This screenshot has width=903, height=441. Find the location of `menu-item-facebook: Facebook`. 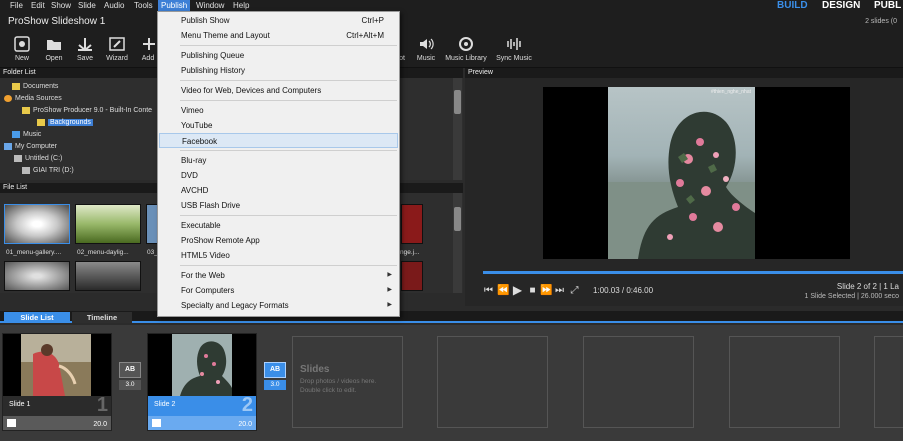

menu-item-facebook: Facebook is located at coordinates (278, 140).